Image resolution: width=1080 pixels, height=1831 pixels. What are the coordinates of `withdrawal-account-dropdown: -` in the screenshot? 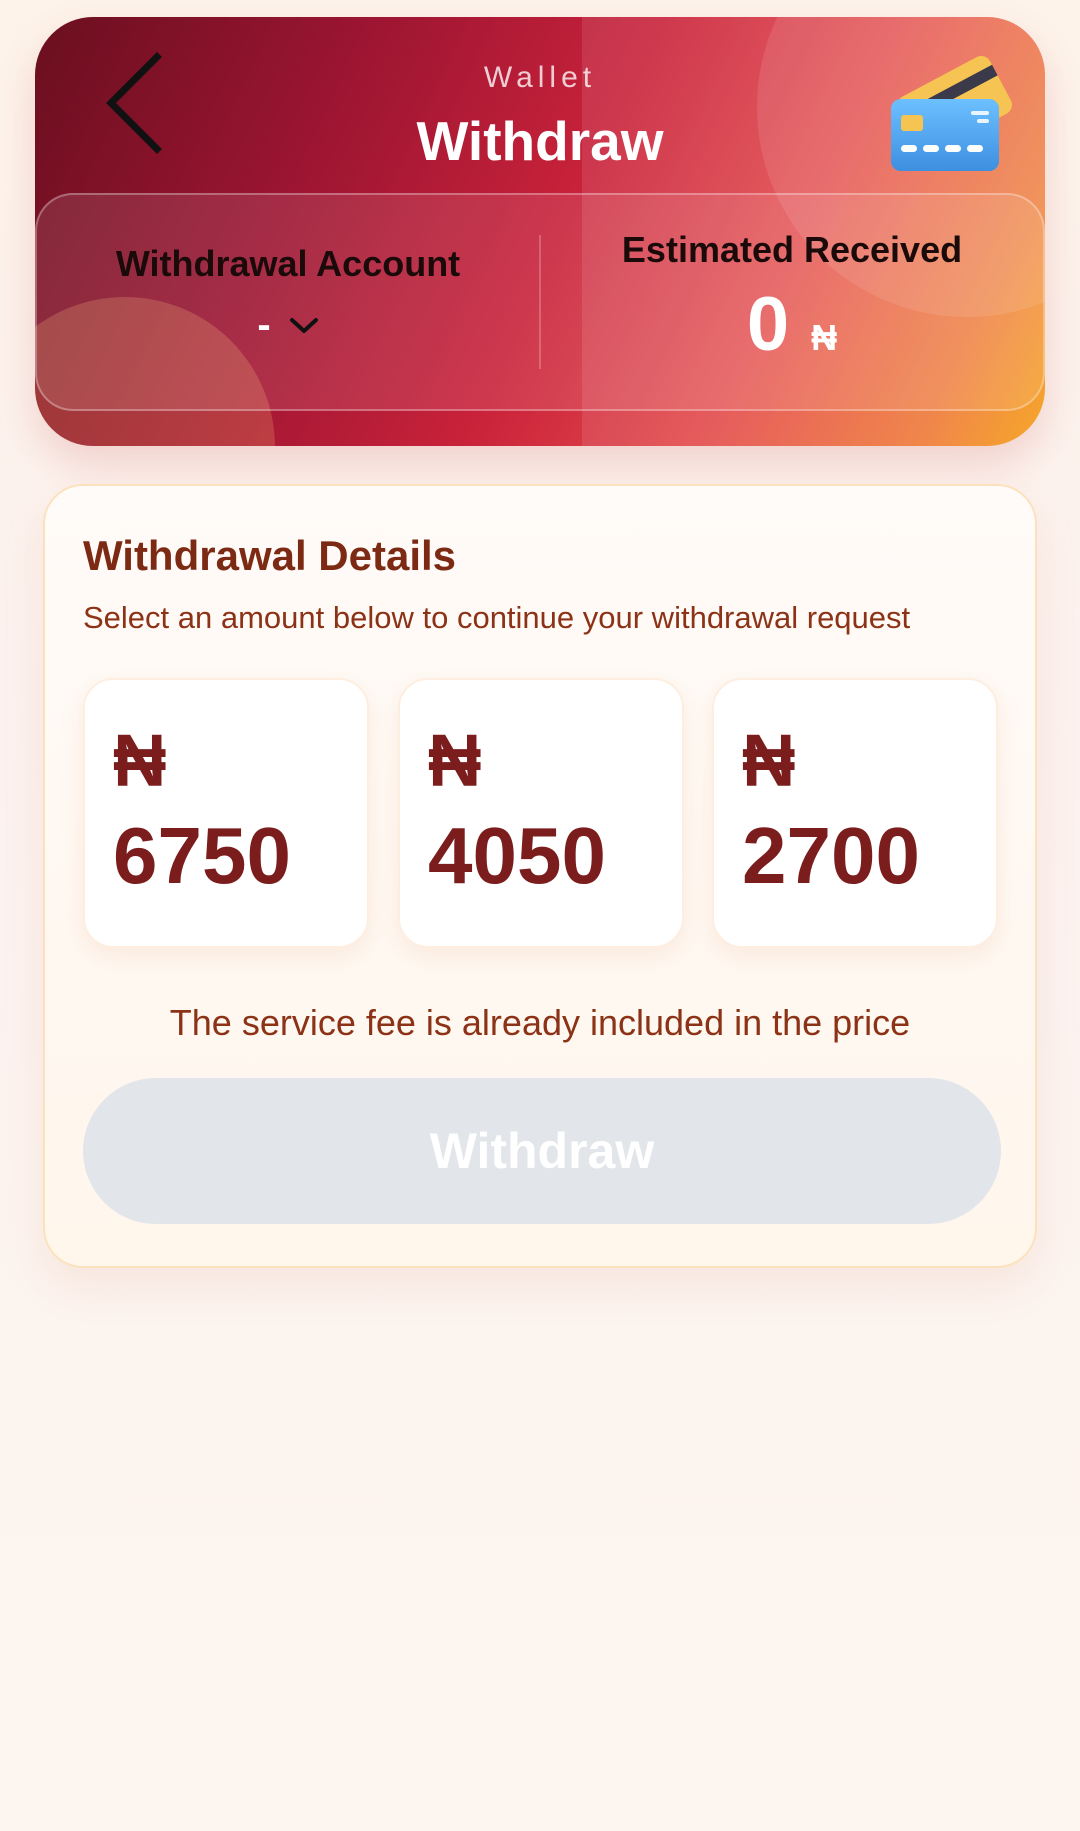 It's located at (287, 325).